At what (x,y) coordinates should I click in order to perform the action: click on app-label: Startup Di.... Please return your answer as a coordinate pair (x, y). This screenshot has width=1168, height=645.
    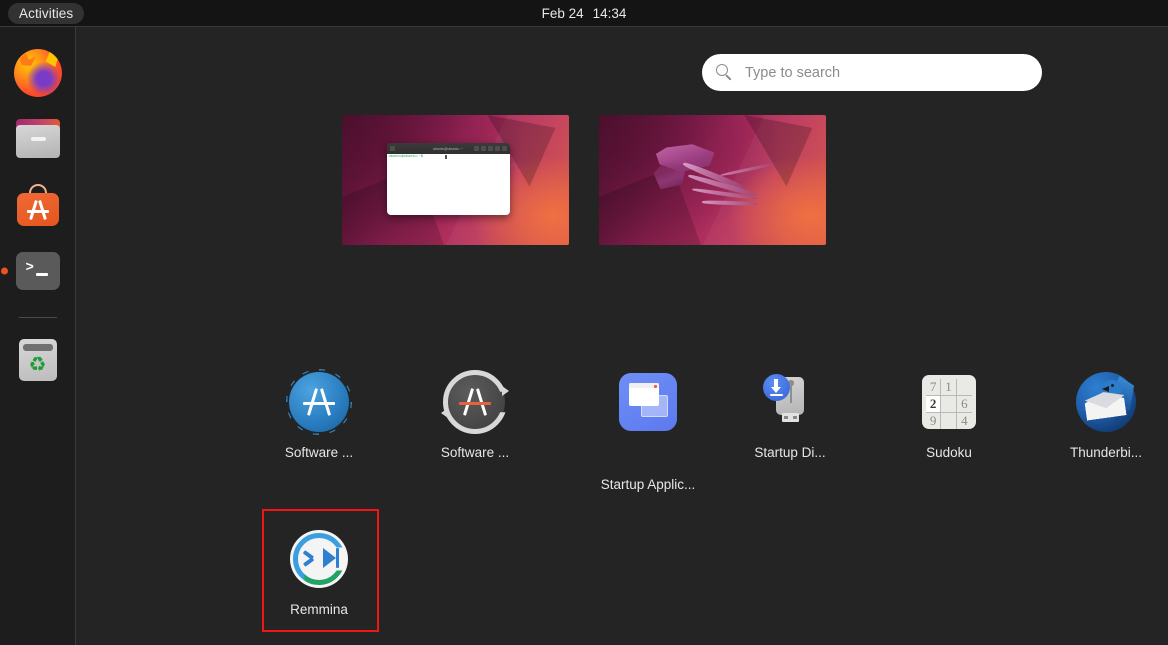
    Looking at the image, I should click on (790, 452).